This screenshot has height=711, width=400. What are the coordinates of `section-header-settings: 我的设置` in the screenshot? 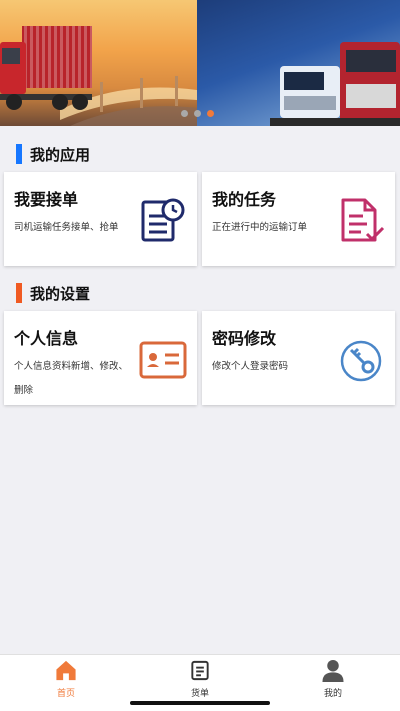 It's located at (53, 293).